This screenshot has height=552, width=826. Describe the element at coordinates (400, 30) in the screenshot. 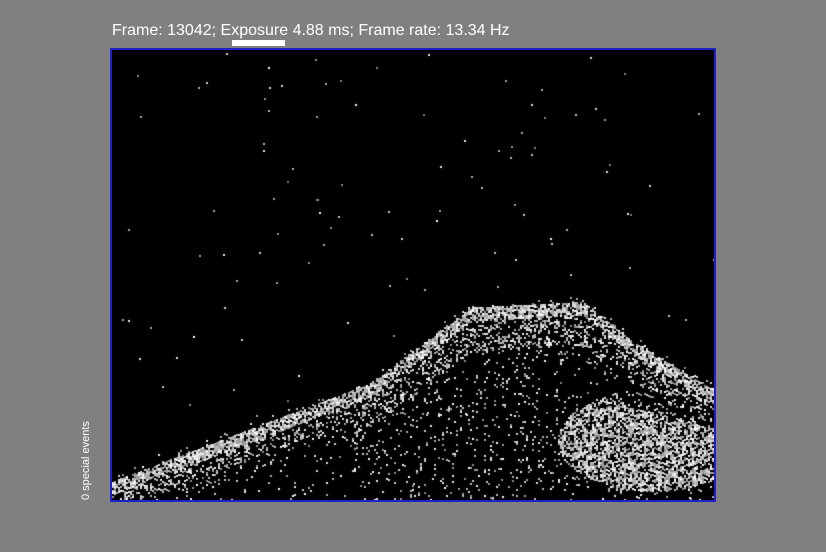

I see `frame-rate-label: Frame rate:` at that location.